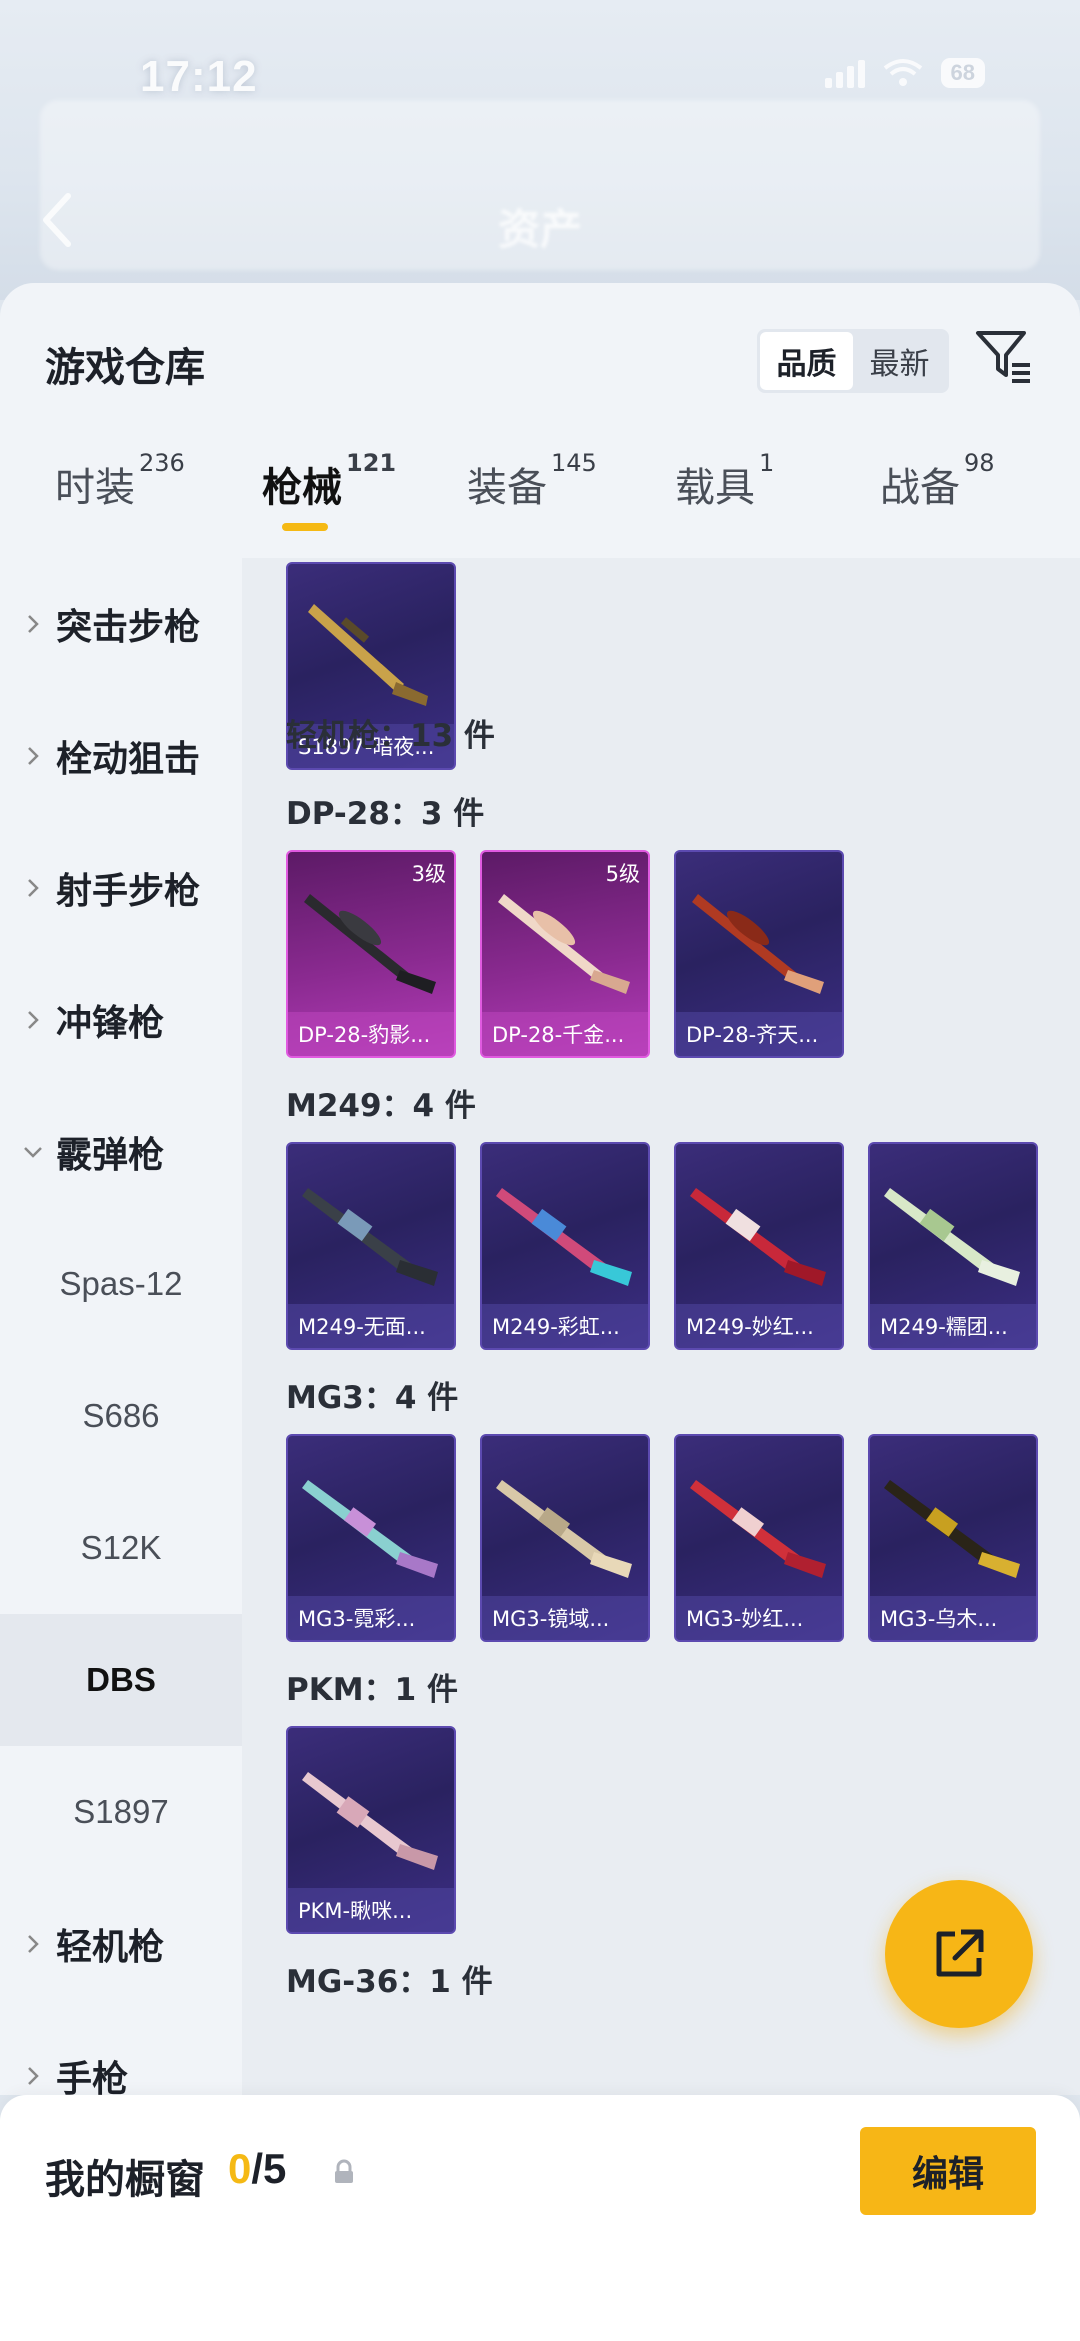  Describe the element at coordinates (372, 1690) in the screenshot. I see `group-title: PKM：1 件` at that location.